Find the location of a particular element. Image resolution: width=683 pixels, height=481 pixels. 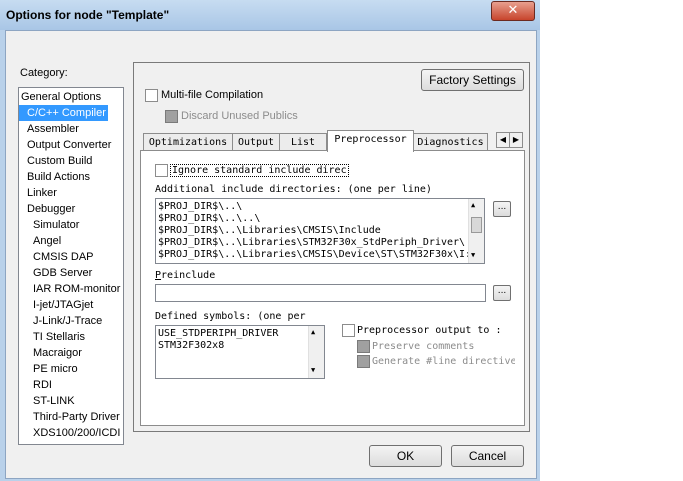

tab-optimizations: Optimizations is located at coordinates (188, 142).